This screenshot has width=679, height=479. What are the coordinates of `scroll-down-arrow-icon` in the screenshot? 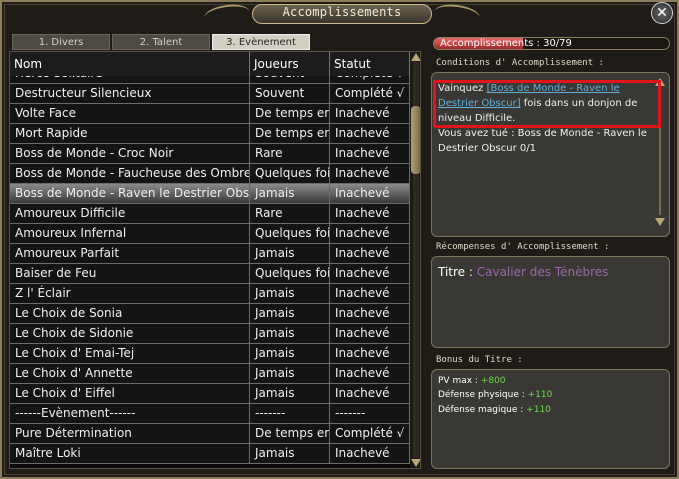 It's located at (415, 463).